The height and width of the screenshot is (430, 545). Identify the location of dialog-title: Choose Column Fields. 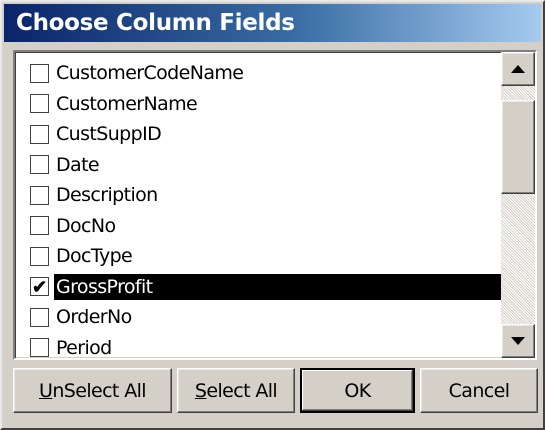
(155, 23).